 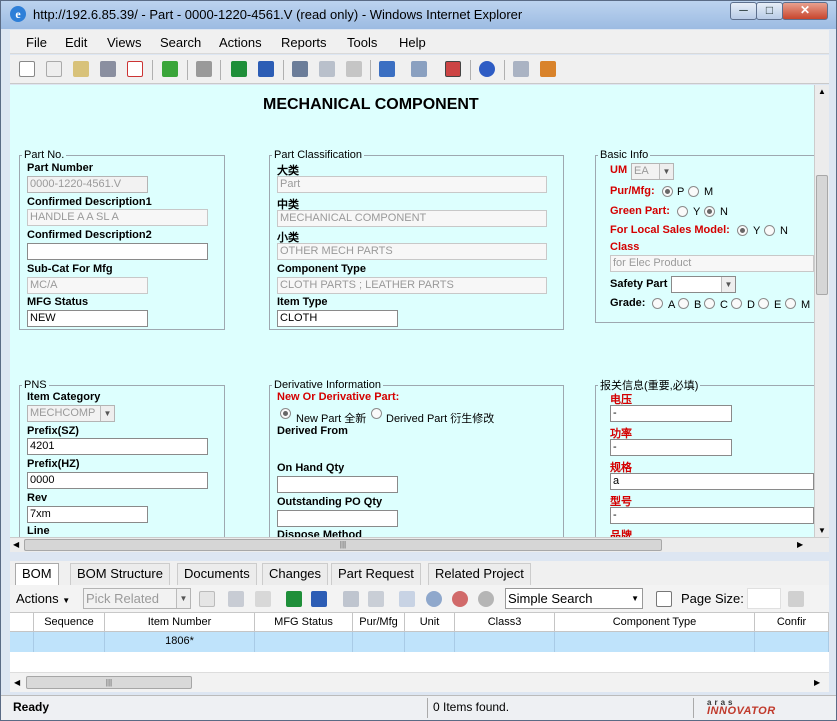 I want to click on save-icon, so click(x=108, y=69).